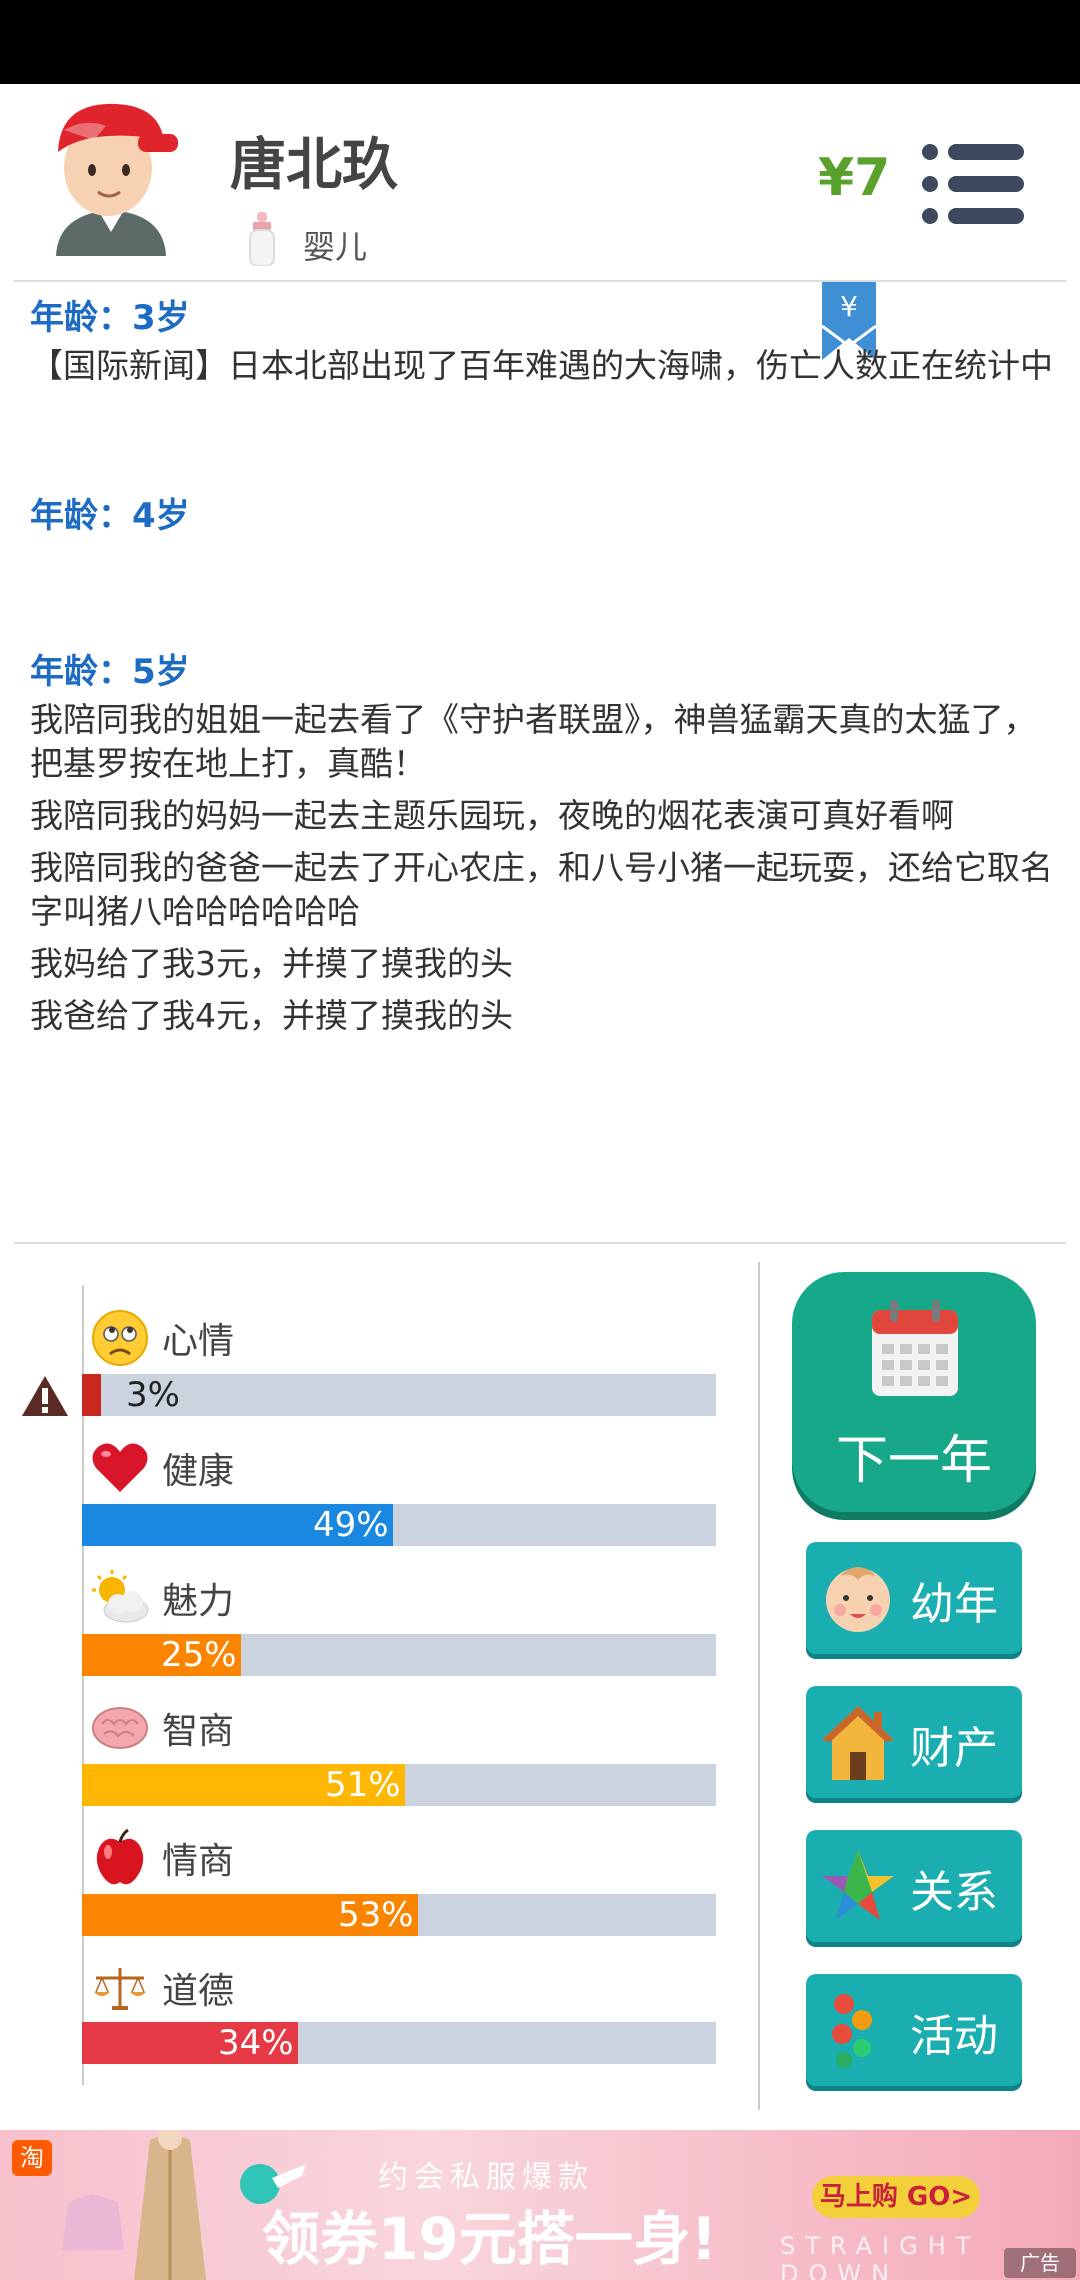 Image resolution: width=1080 pixels, height=2280 pixels. I want to click on age-title: 年龄：5岁, so click(110, 672).